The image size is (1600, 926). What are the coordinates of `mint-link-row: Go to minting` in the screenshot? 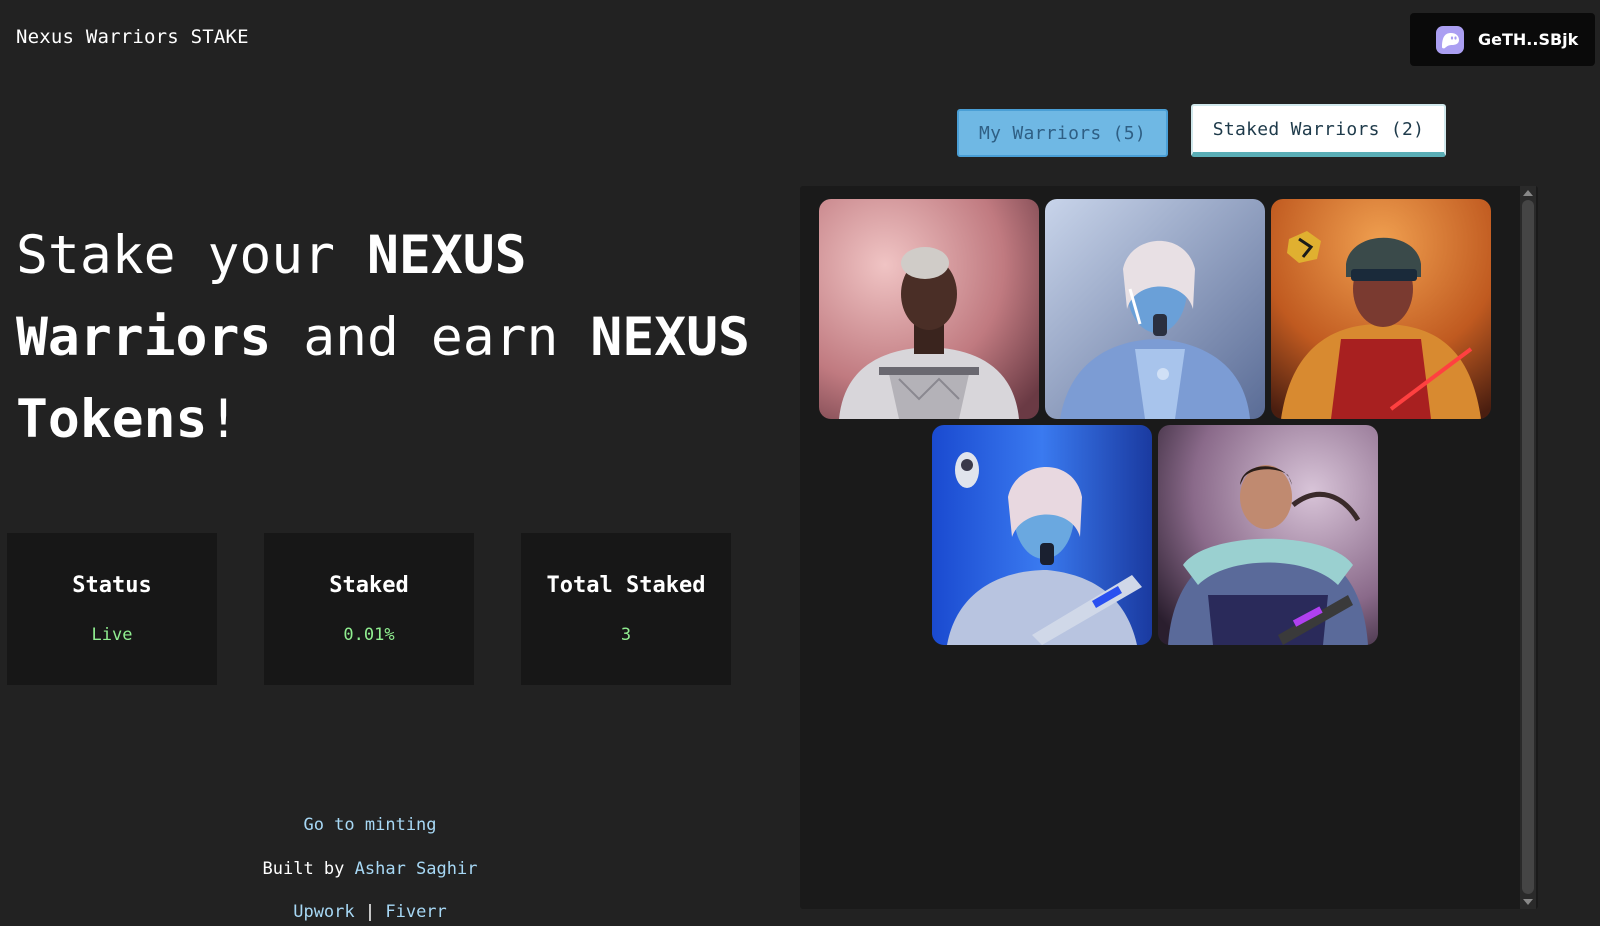 It's located at (370, 825).